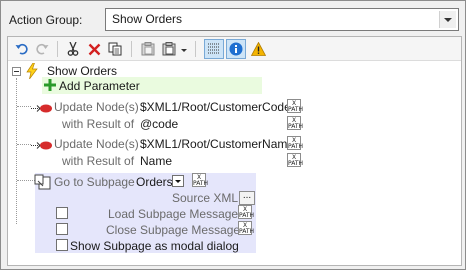 This screenshot has width=466, height=270. Describe the element at coordinates (115, 49) in the screenshot. I see `copy-icon` at that location.